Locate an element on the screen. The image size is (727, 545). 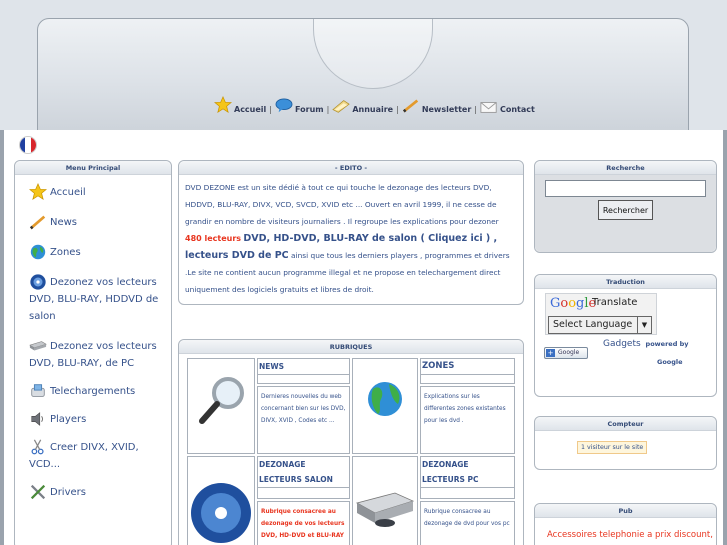
pencil-icon is located at coordinates (37, 222).